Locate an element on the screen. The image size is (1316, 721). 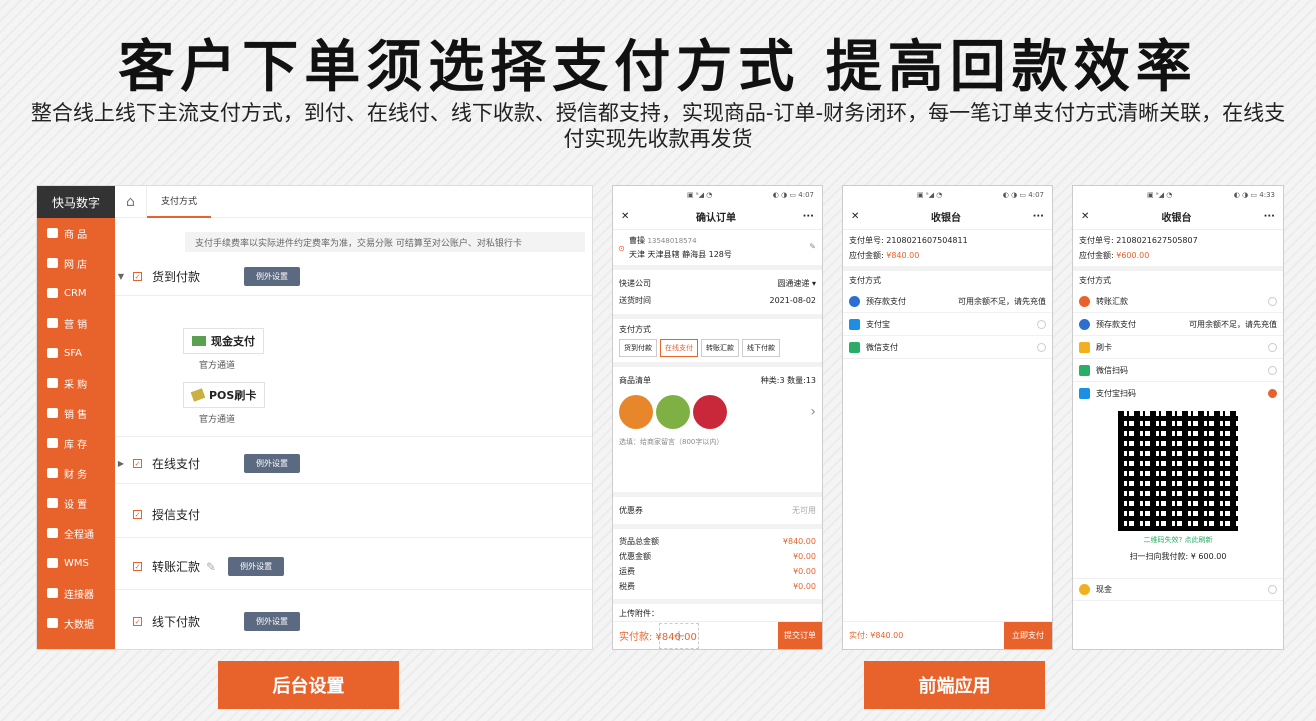
qr-refresh-link: 二维码失效? 点此刷新 is located at coordinates (1178, 540).